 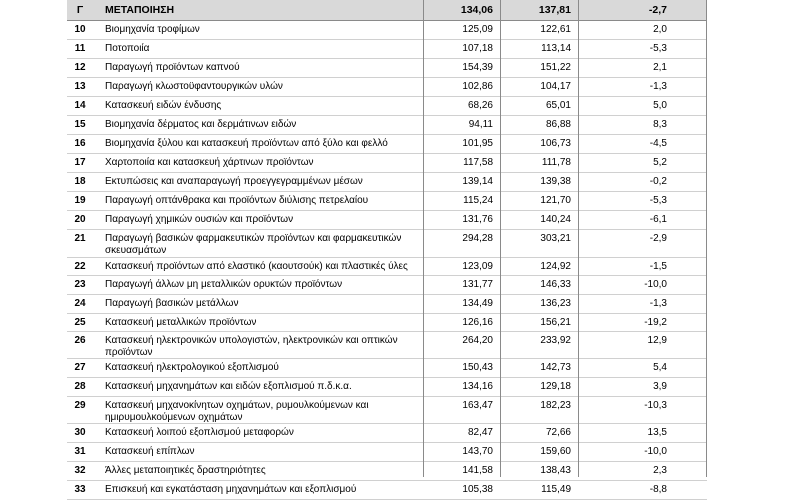 I want to click on row-value-1: 94,11, so click(x=480, y=124).